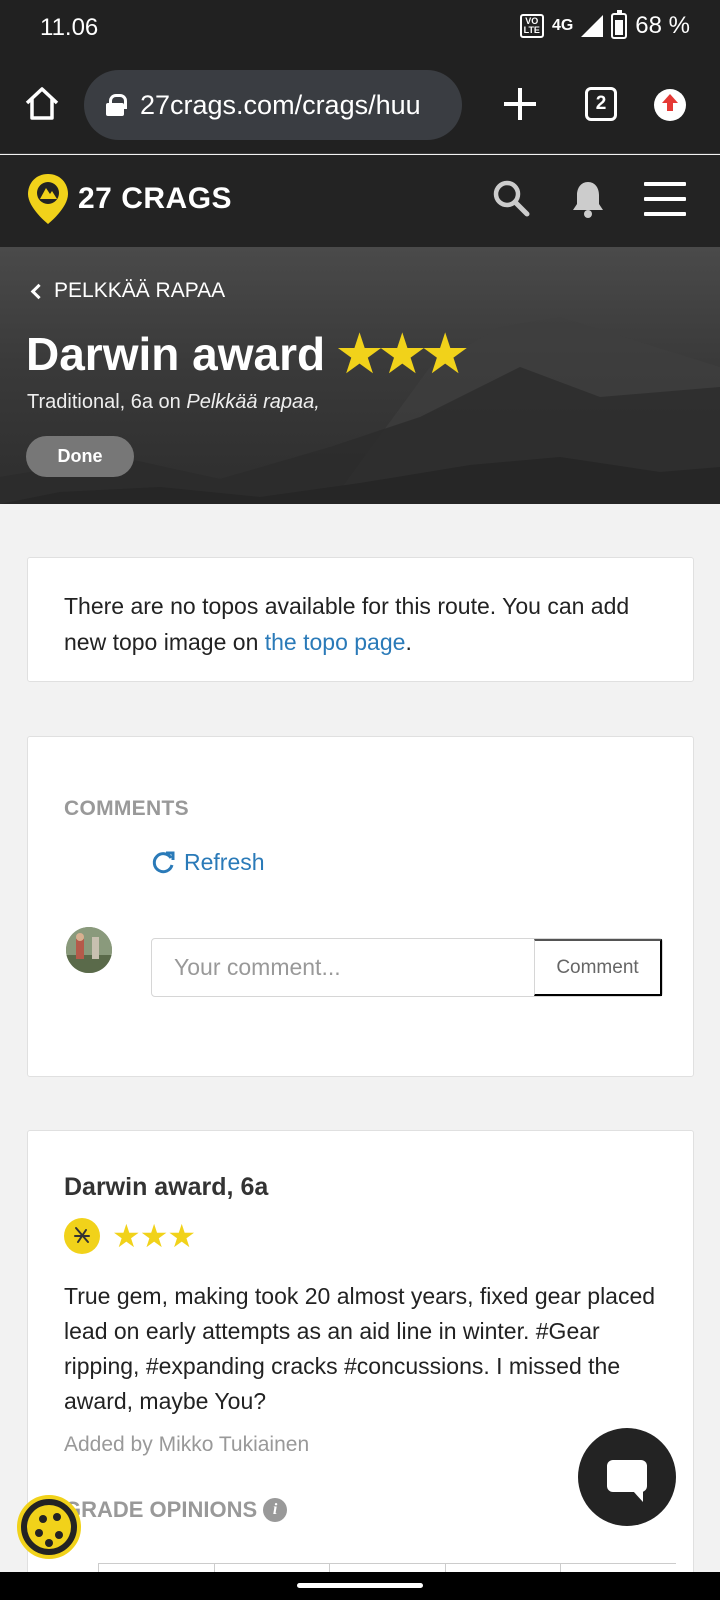 The height and width of the screenshot is (1600, 720). What do you see at coordinates (224, 862) in the screenshot?
I see `refresh-label: Refresh` at bounding box center [224, 862].